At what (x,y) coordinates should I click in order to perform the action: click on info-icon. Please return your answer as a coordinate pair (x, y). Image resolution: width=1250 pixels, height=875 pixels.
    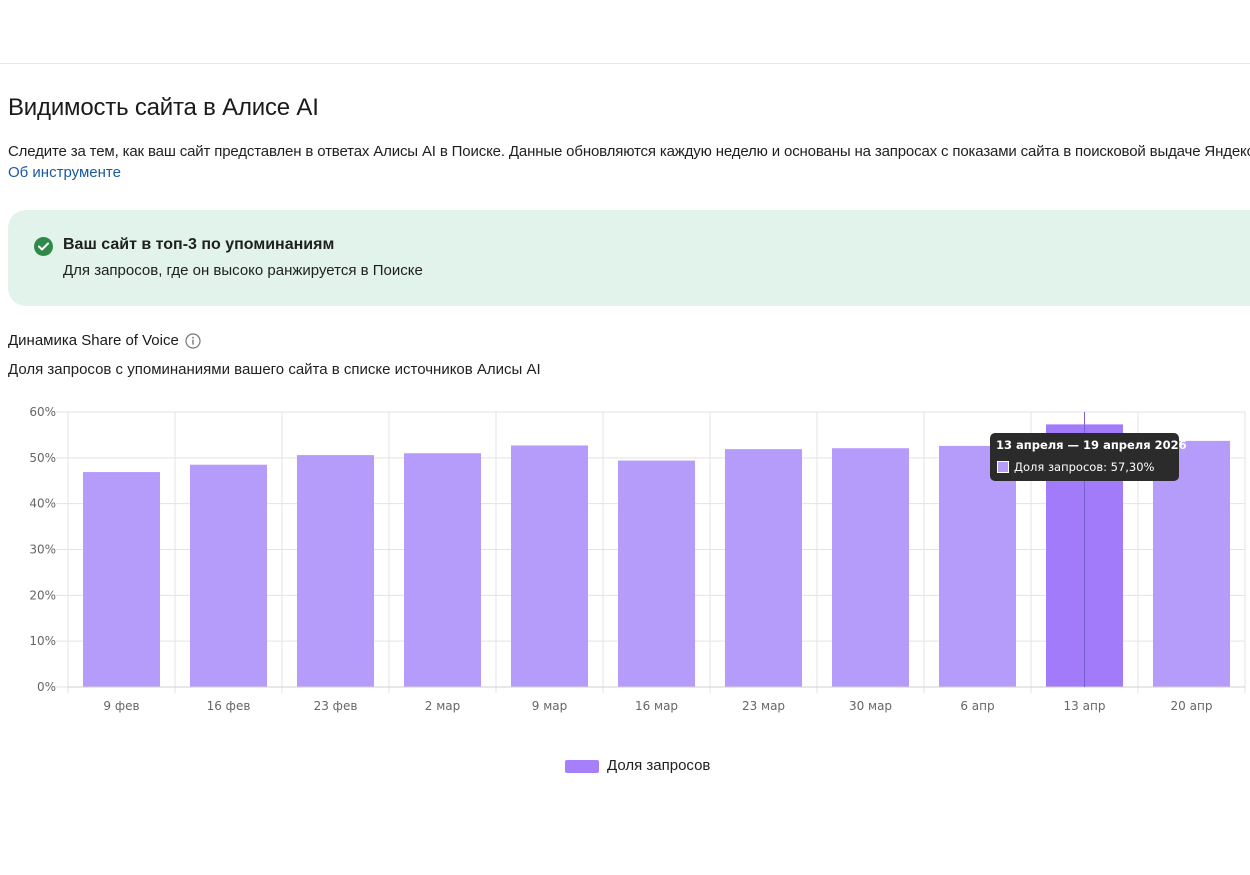
    Looking at the image, I should click on (193, 341).